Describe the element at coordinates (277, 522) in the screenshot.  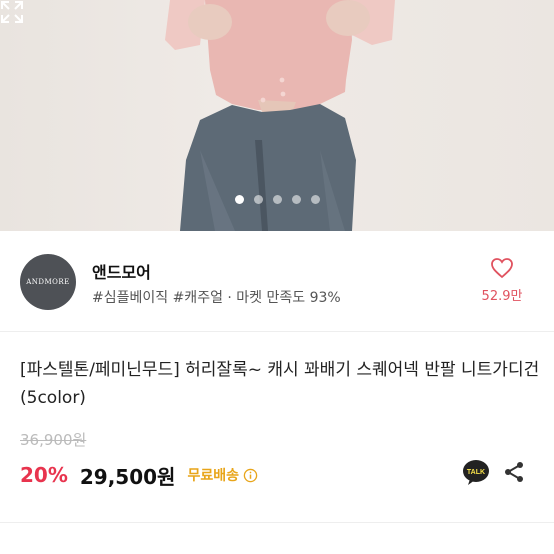
I see `divider` at that location.